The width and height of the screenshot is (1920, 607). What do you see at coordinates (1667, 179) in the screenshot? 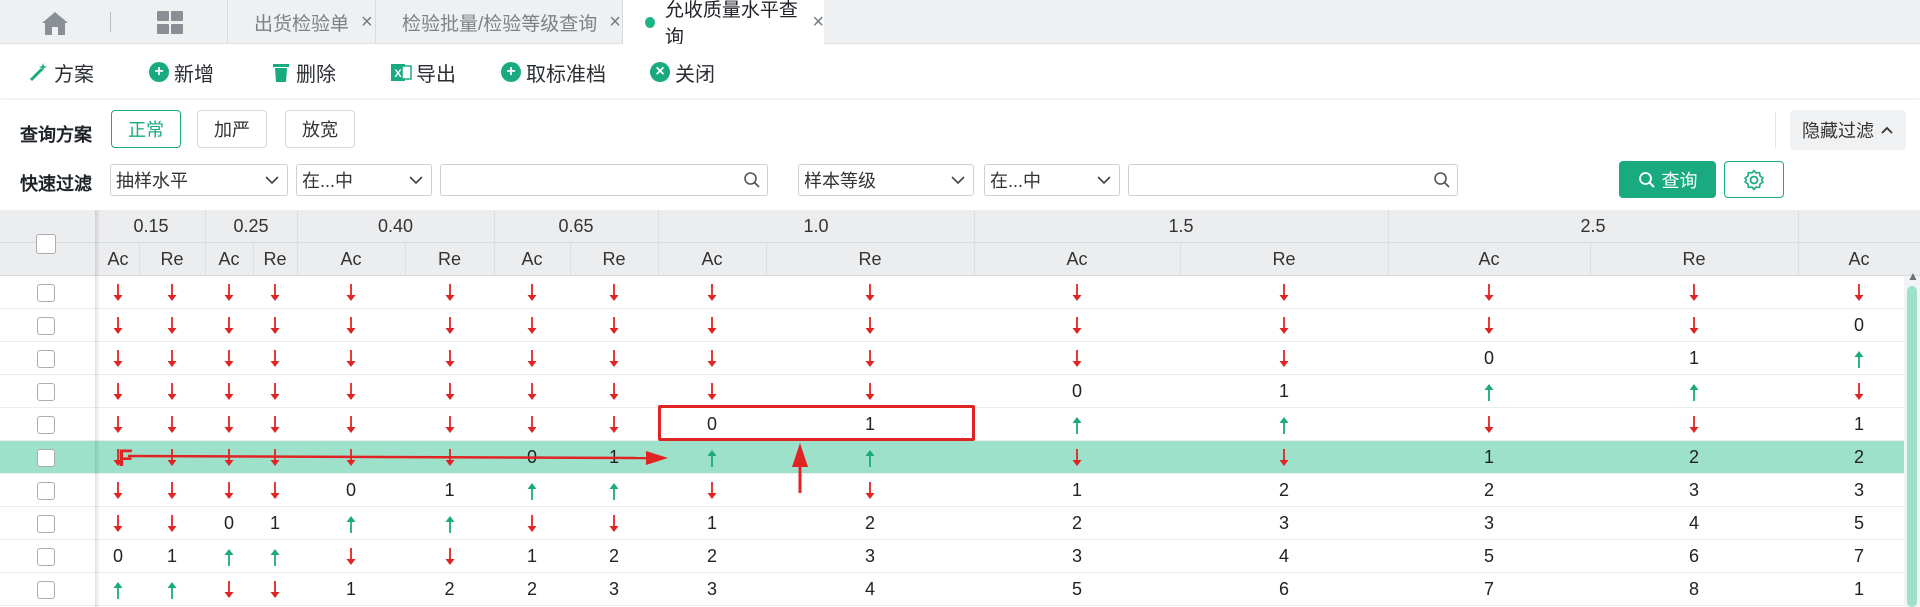
I see `query-button: 查询` at bounding box center [1667, 179].